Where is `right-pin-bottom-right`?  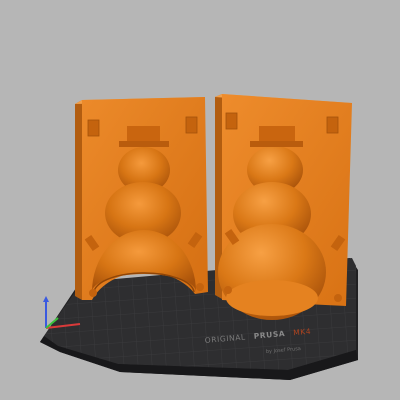
right-pin-bottom-right is located at coordinates (338, 298).